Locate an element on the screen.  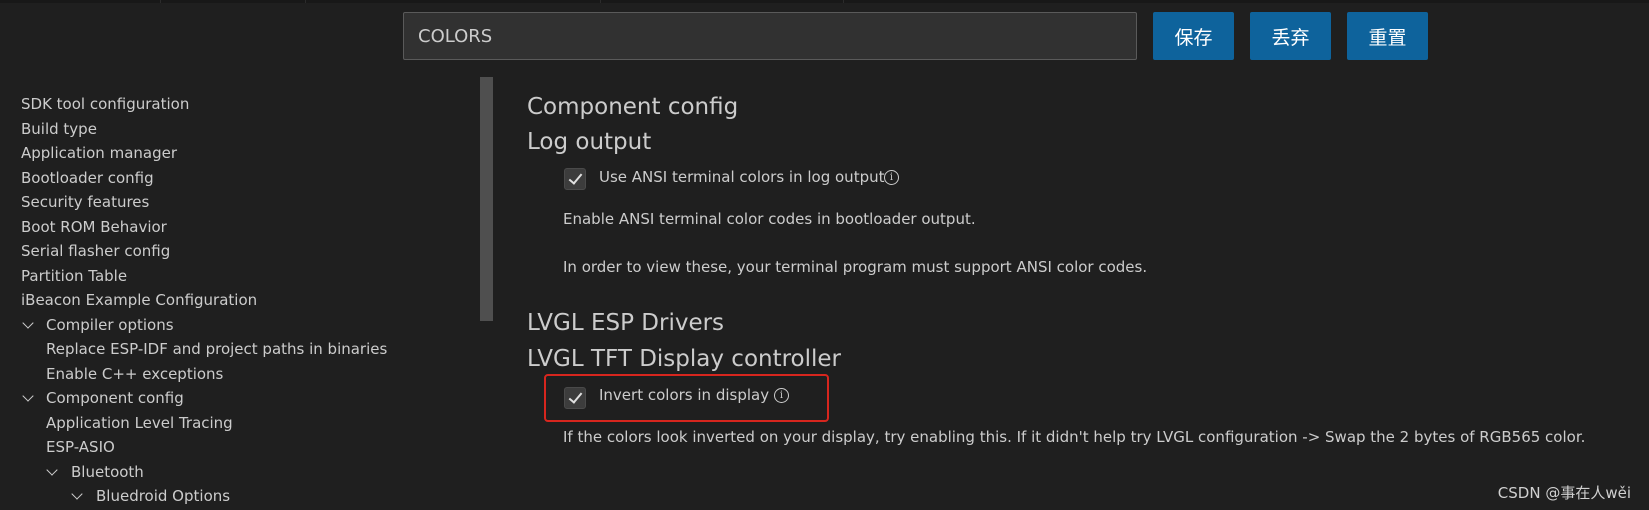
sidebar-item-enable-cpp-exceptions: Enable C++ exceptions is located at coordinates (240, 374).